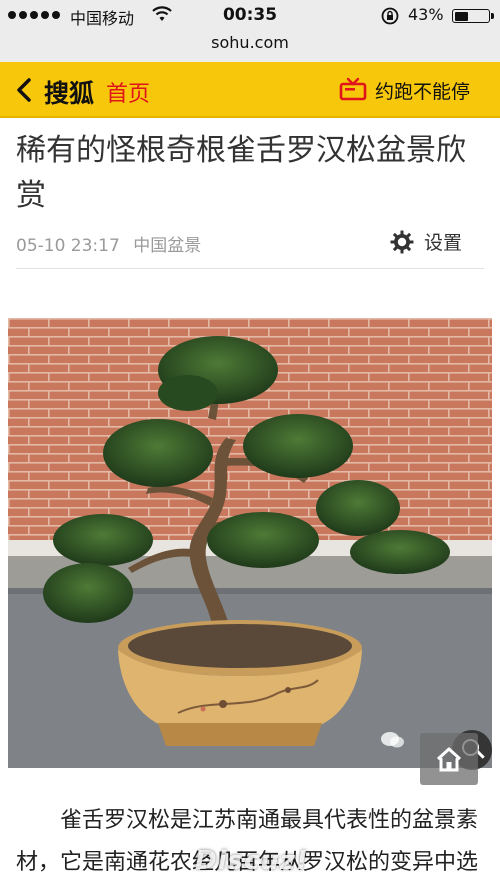  Describe the element at coordinates (390, 16) in the screenshot. I see `orientation-lock-icon` at that location.